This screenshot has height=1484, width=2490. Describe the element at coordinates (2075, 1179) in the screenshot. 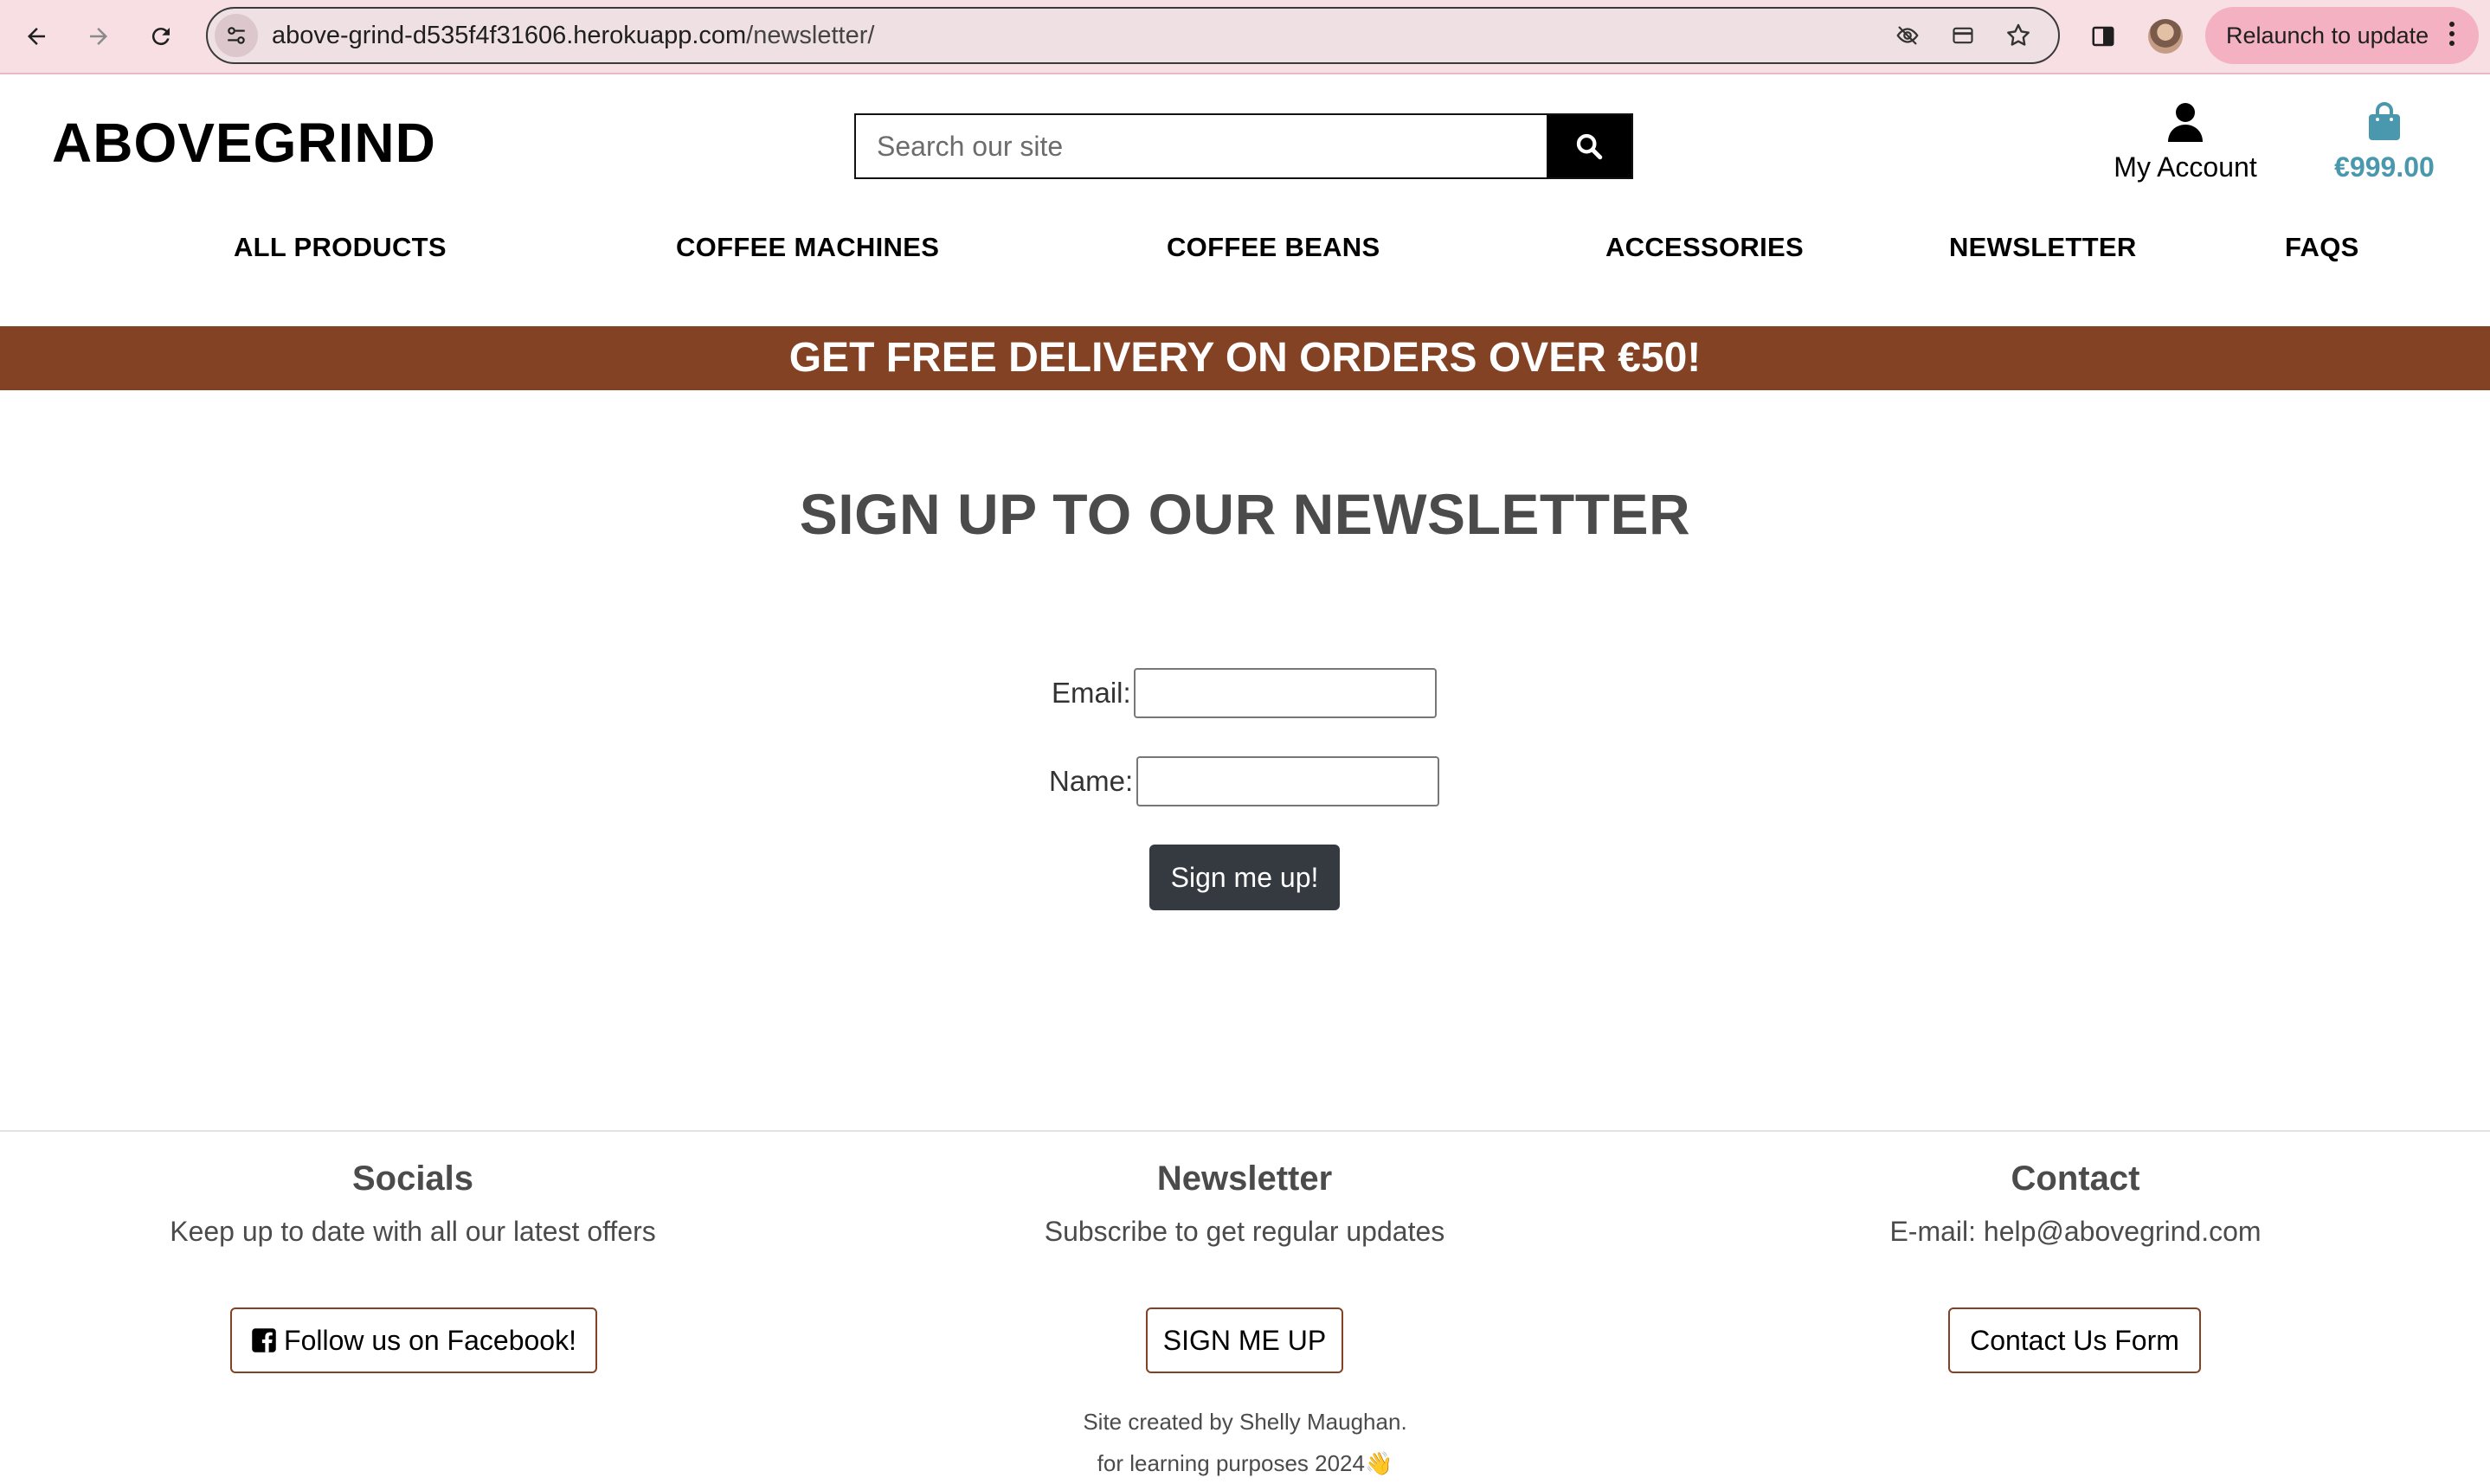

I see `contact-heading: Contact` at that location.